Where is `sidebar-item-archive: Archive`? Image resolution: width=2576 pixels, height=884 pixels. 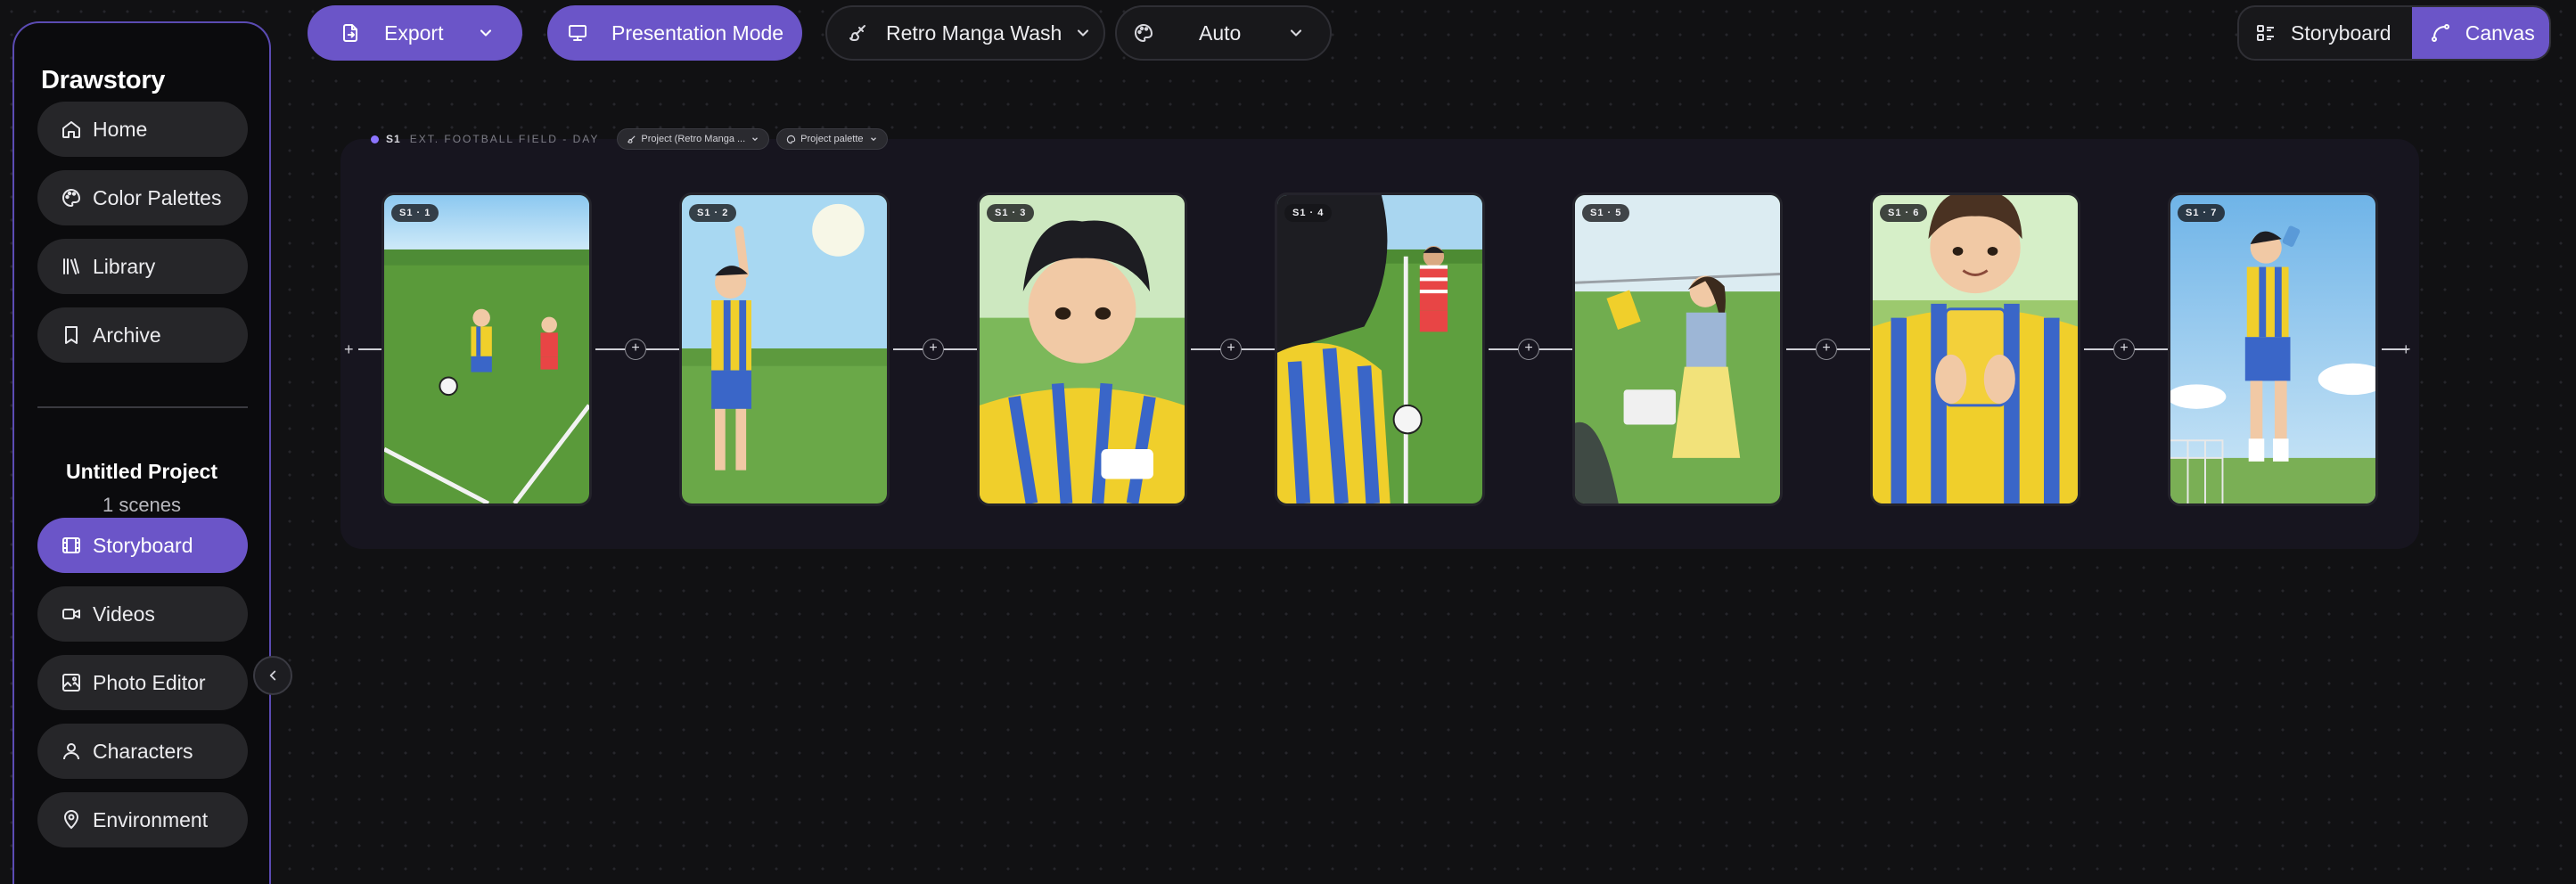
sidebar-item-archive: Archive is located at coordinates (143, 335).